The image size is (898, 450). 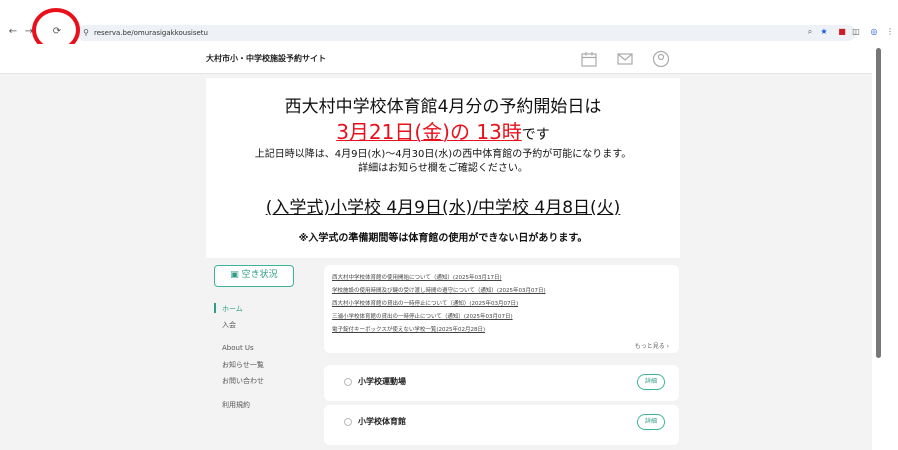 What do you see at coordinates (215, 308) in the screenshot?
I see `active-nav-marker` at bounding box center [215, 308].